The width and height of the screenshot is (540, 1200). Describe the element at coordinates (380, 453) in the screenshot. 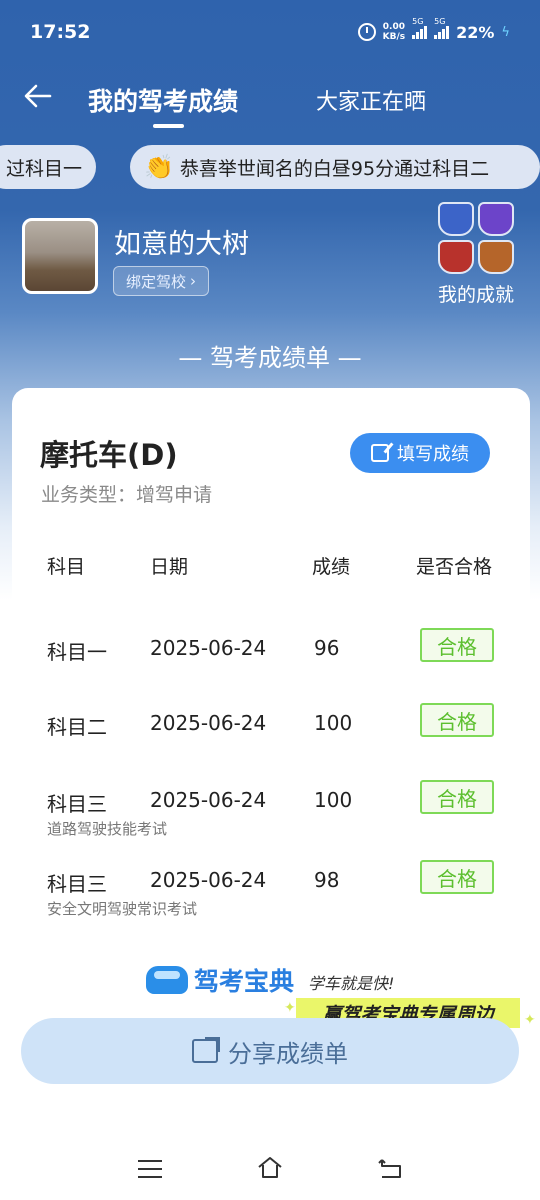

I see `edit-icon` at that location.